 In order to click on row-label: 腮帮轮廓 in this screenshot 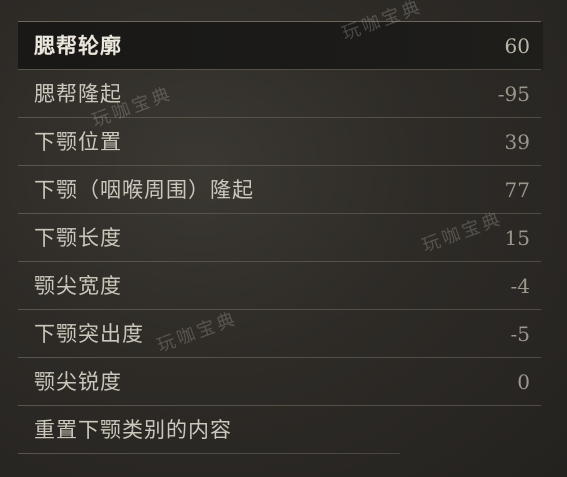, I will do `click(78, 45)`.